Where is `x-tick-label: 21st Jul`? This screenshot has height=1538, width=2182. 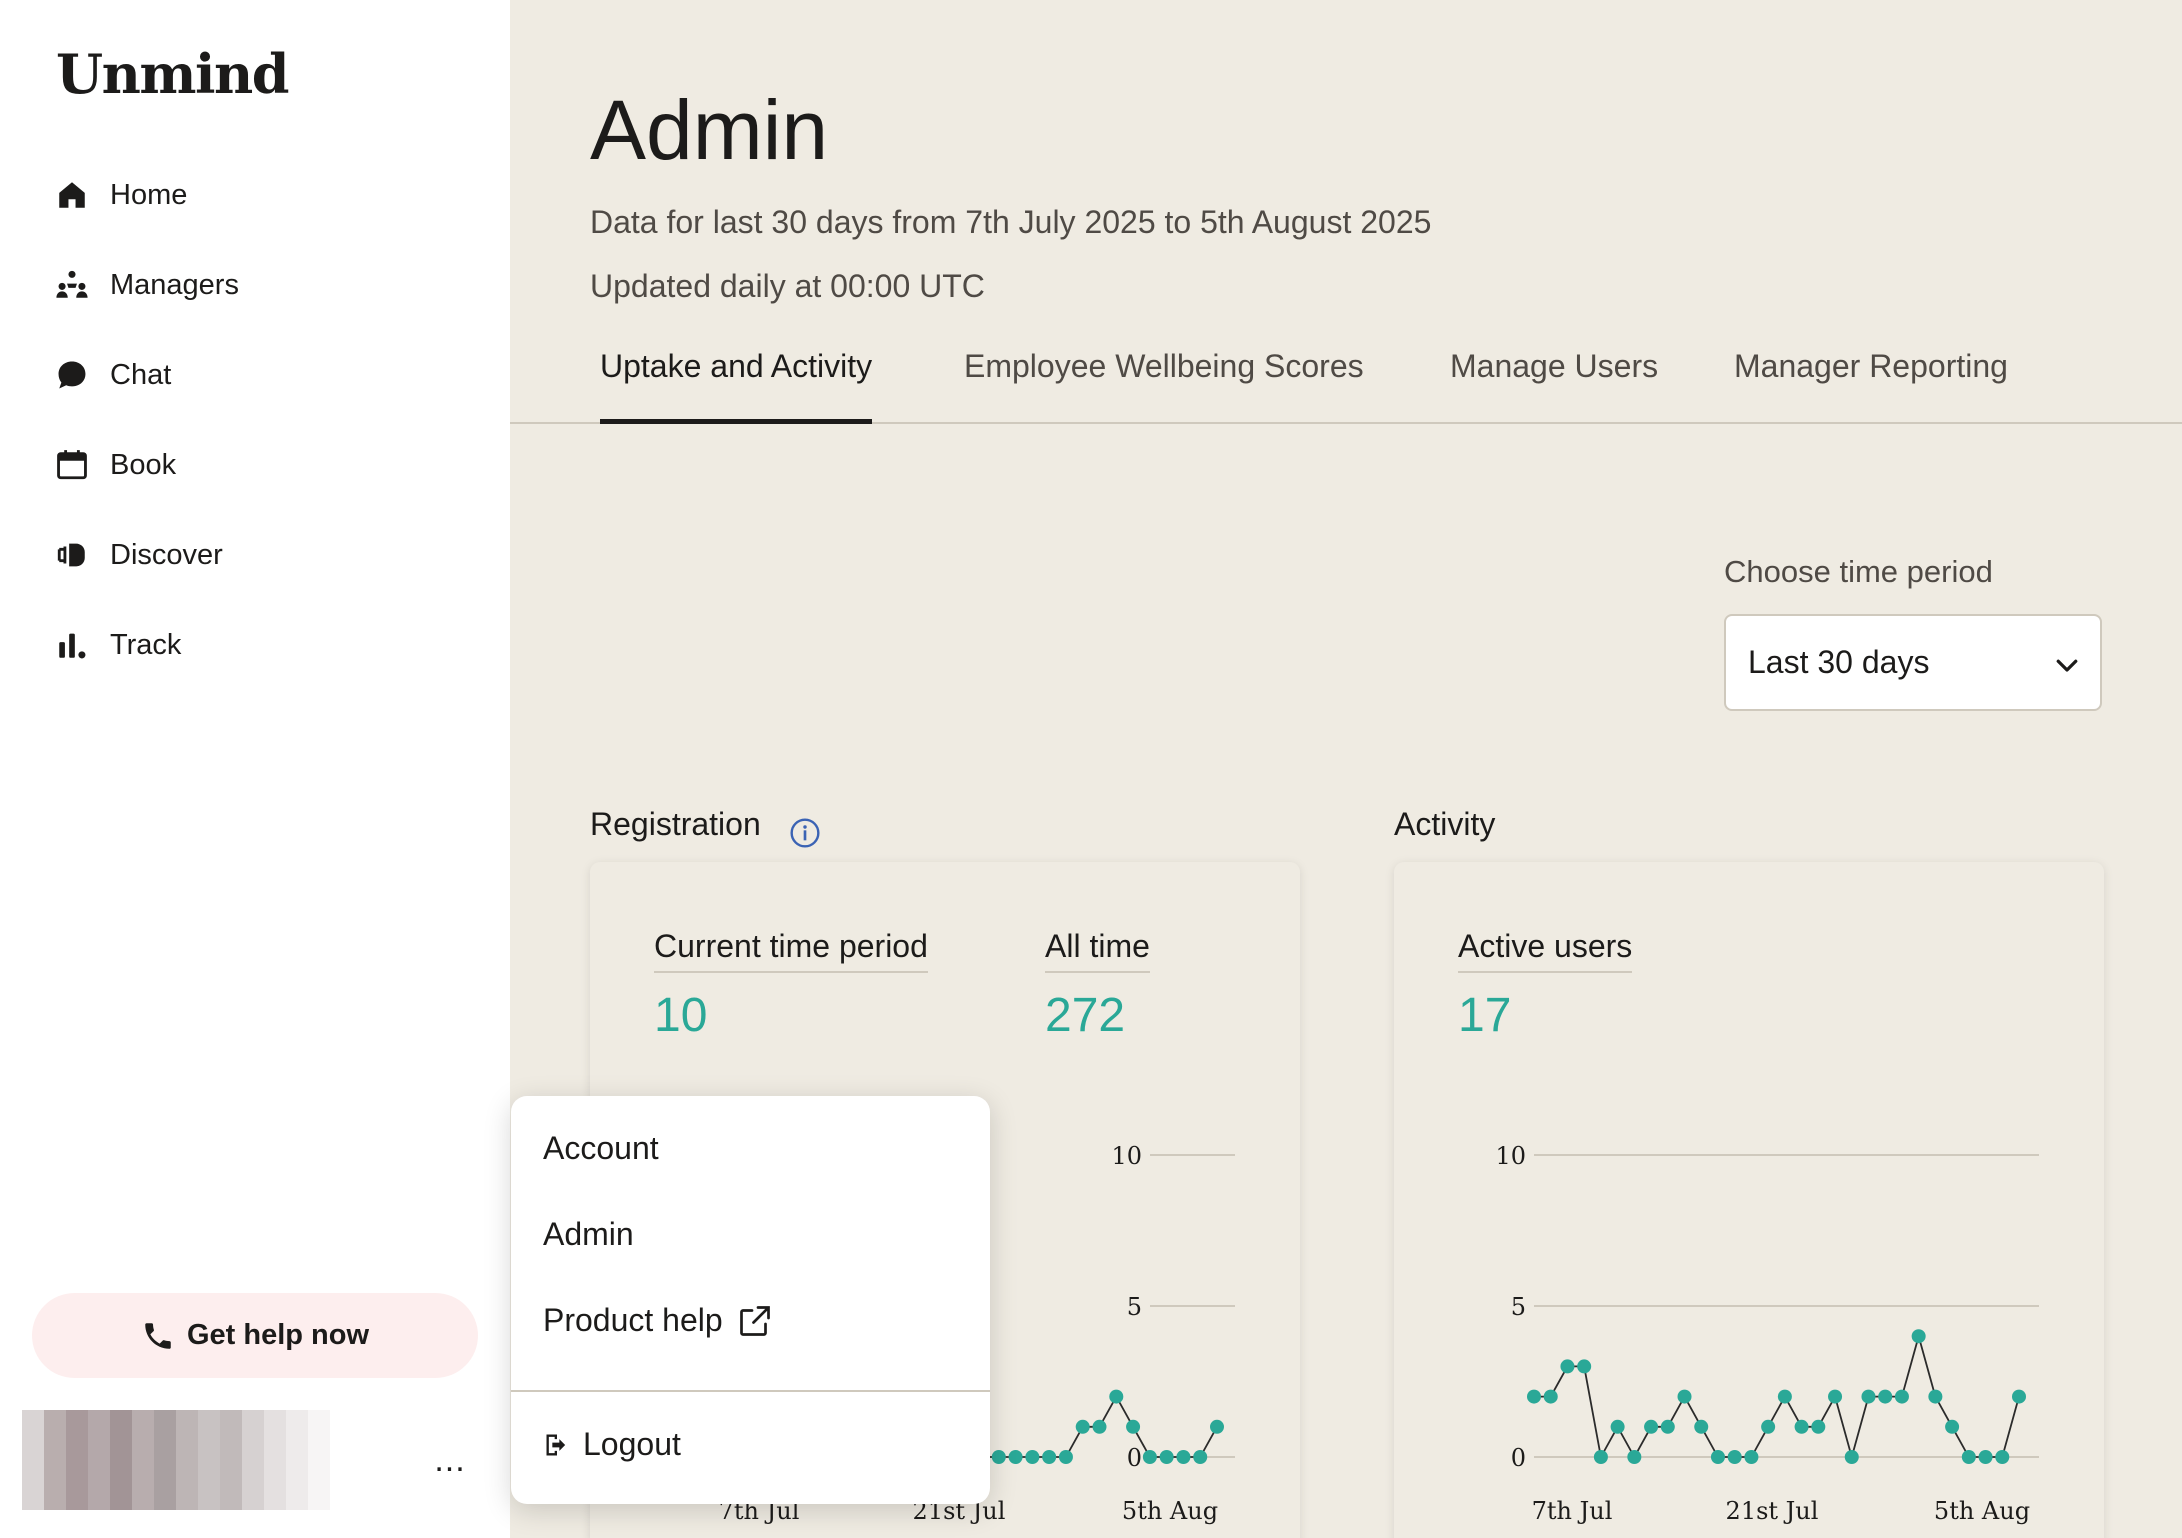
x-tick-label: 21st Jul is located at coordinates (1772, 1511).